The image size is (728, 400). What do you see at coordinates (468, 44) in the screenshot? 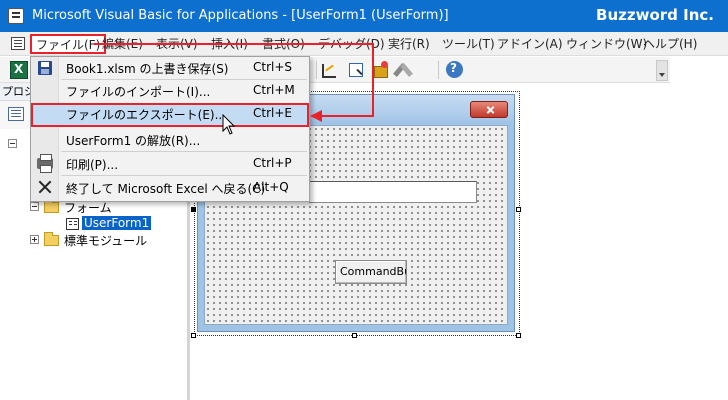
I see `menu-tools: ツール(T)` at bounding box center [468, 44].